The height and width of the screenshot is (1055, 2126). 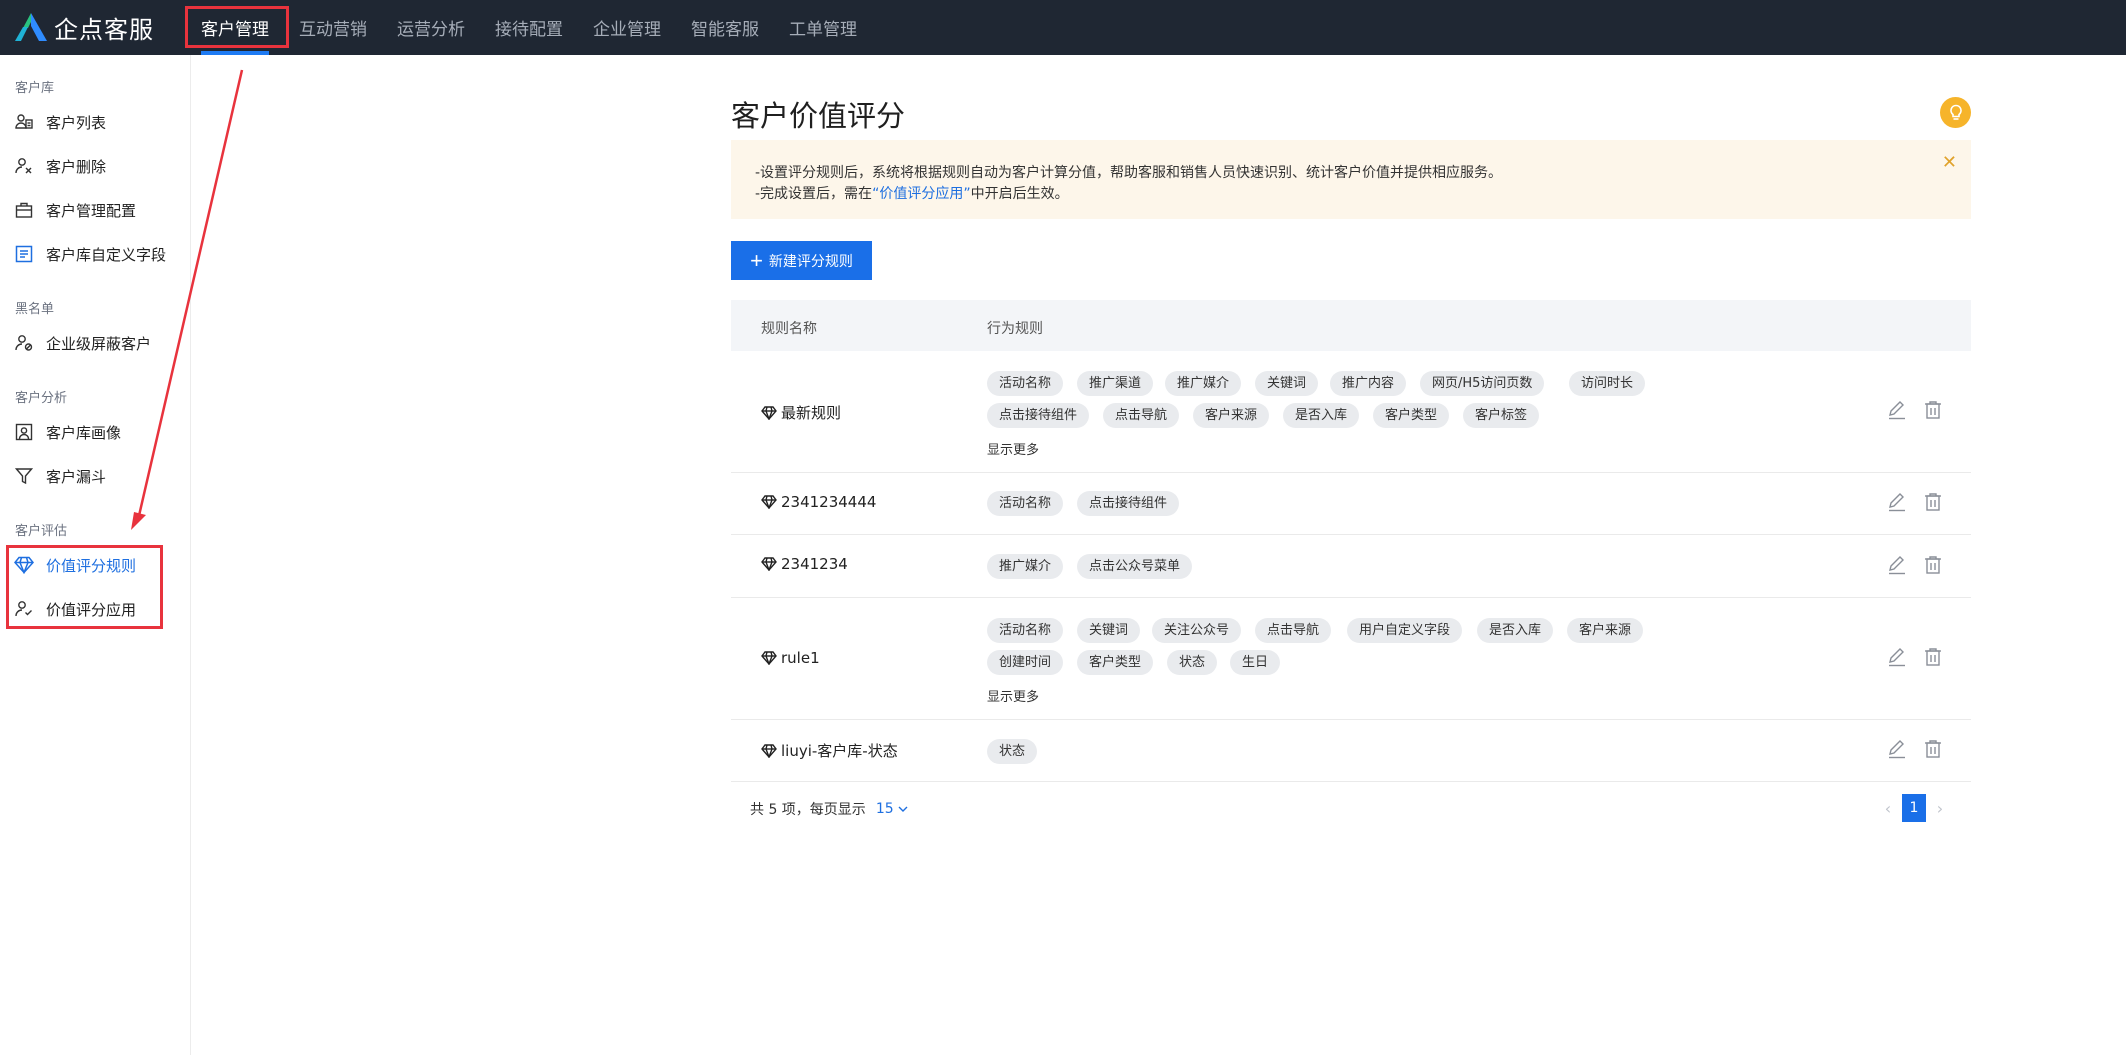 I want to click on prev-page-icon: ‹, so click(x=1888, y=808).